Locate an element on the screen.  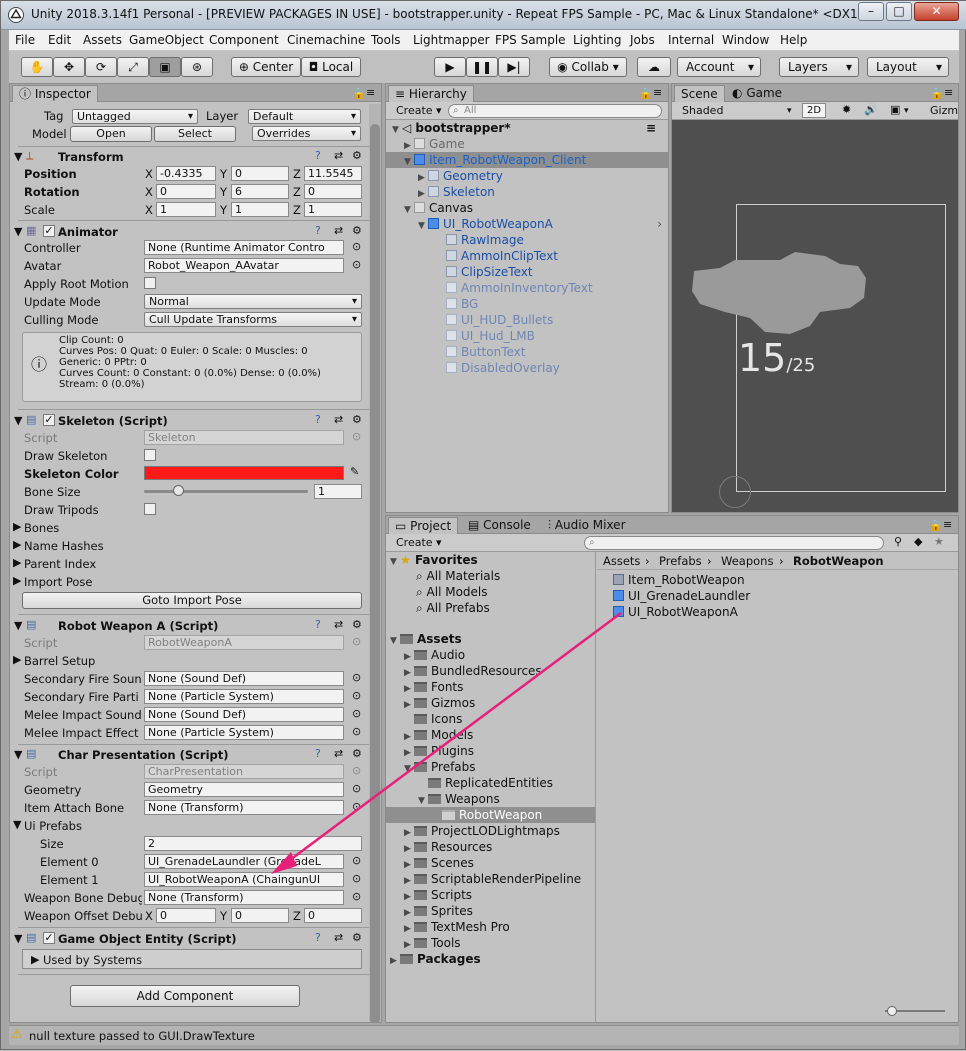
drag-annotation-arrow is located at coordinates (446, 742).